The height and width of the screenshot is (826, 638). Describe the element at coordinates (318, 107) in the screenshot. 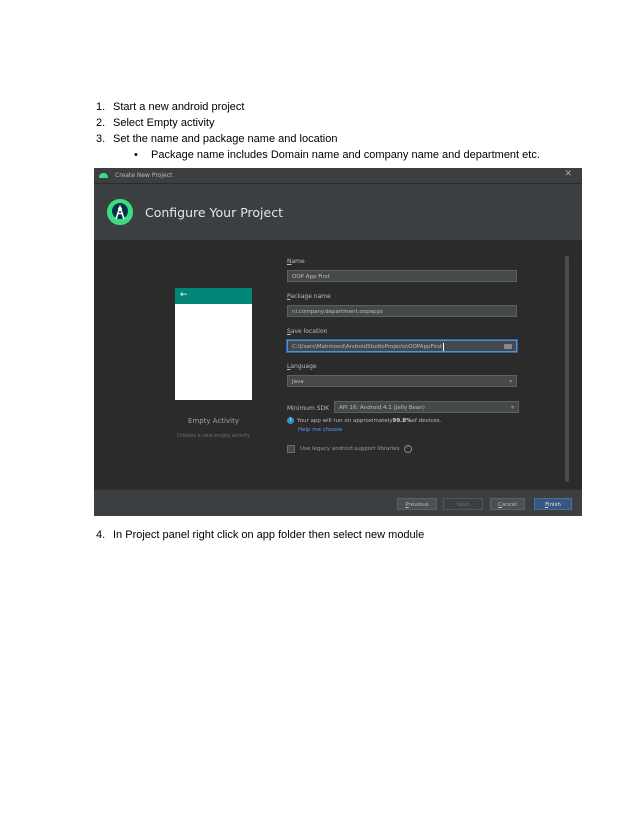

I see `step-1: 1. Start a new android project` at that location.